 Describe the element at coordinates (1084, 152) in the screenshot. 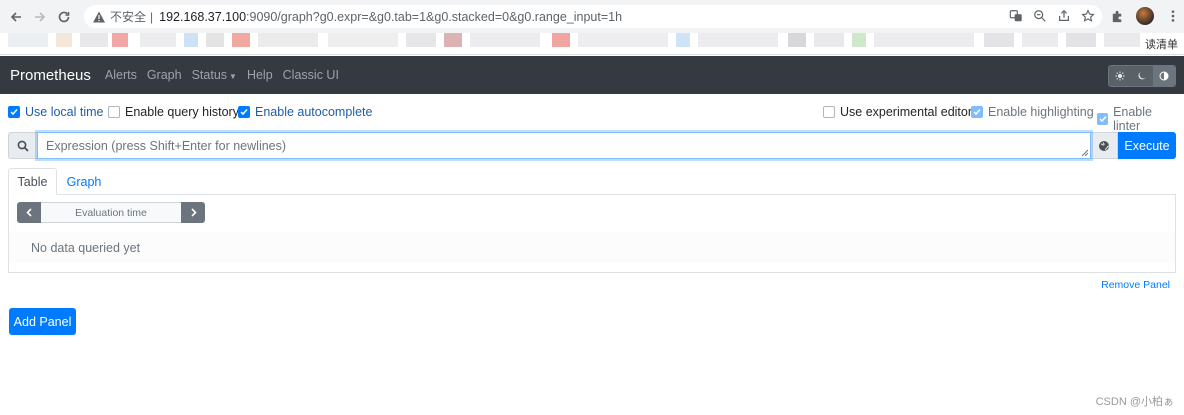

I see `resize-grip-icon` at that location.